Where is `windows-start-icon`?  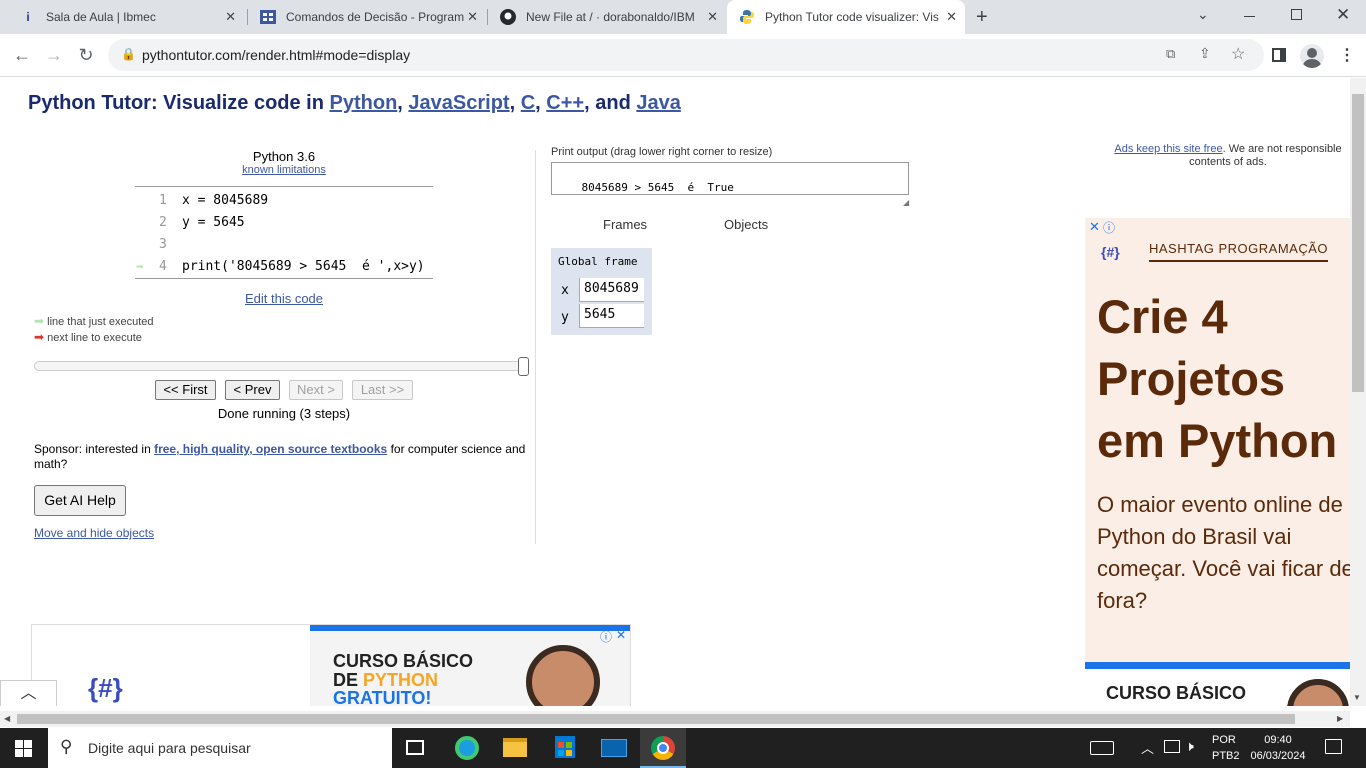 windows-start-icon is located at coordinates (23, 748).